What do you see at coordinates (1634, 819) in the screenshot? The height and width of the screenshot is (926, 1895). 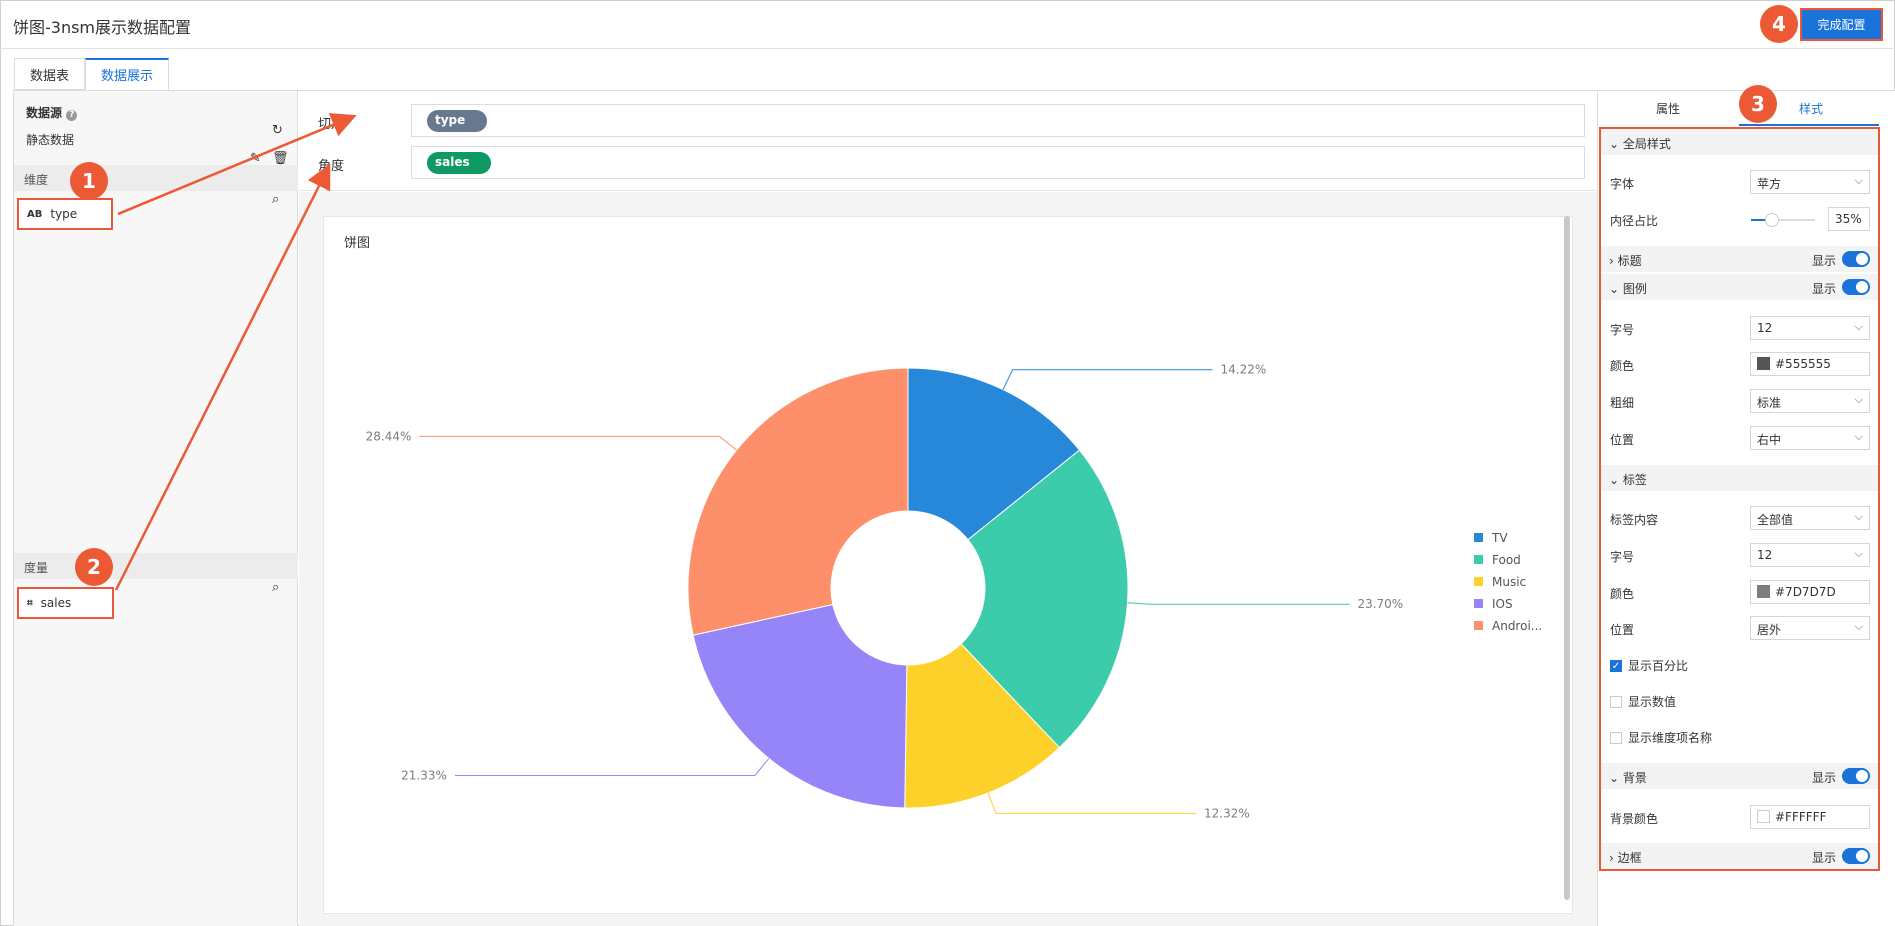 I see `bg-color-label: 背景颜色` at bounding box center [1634, 819].